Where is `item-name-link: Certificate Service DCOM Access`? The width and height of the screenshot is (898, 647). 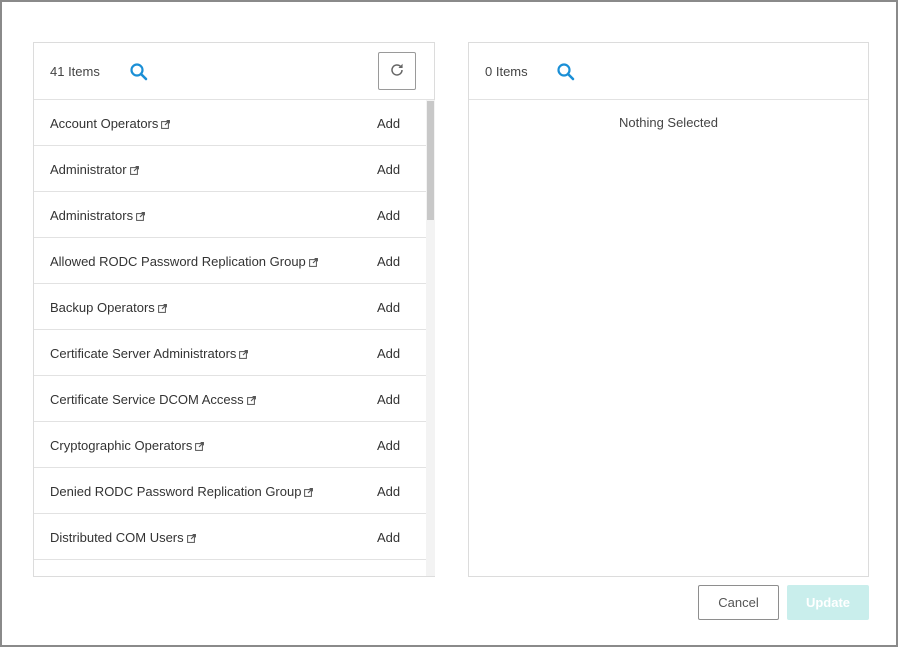 item-name-link: Certificate Service DCOM Access is located at coordinates (153, 400).